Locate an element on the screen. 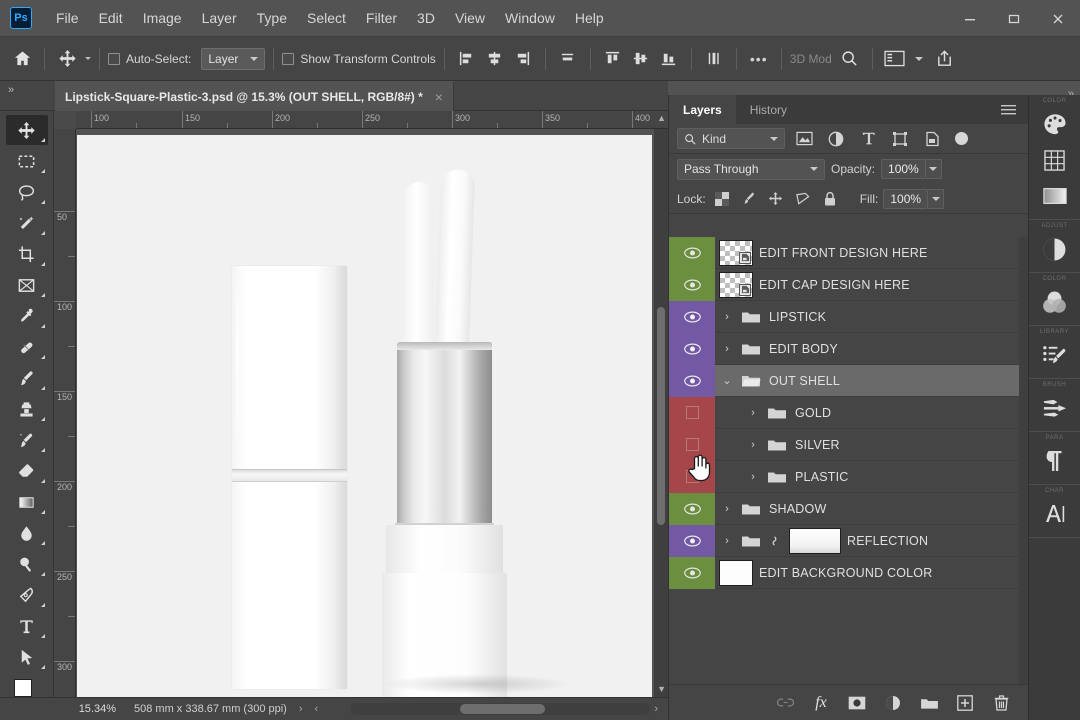  layer-mask-thumbnail is located at coordinates (815, 540).